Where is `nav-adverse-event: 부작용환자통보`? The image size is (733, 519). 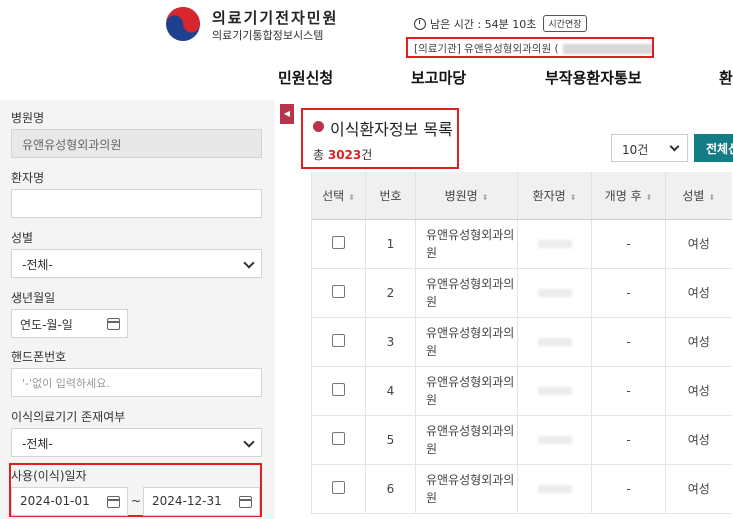 nav-adverse-event: 부작용환자통보 is located at coordinates (593, 77).